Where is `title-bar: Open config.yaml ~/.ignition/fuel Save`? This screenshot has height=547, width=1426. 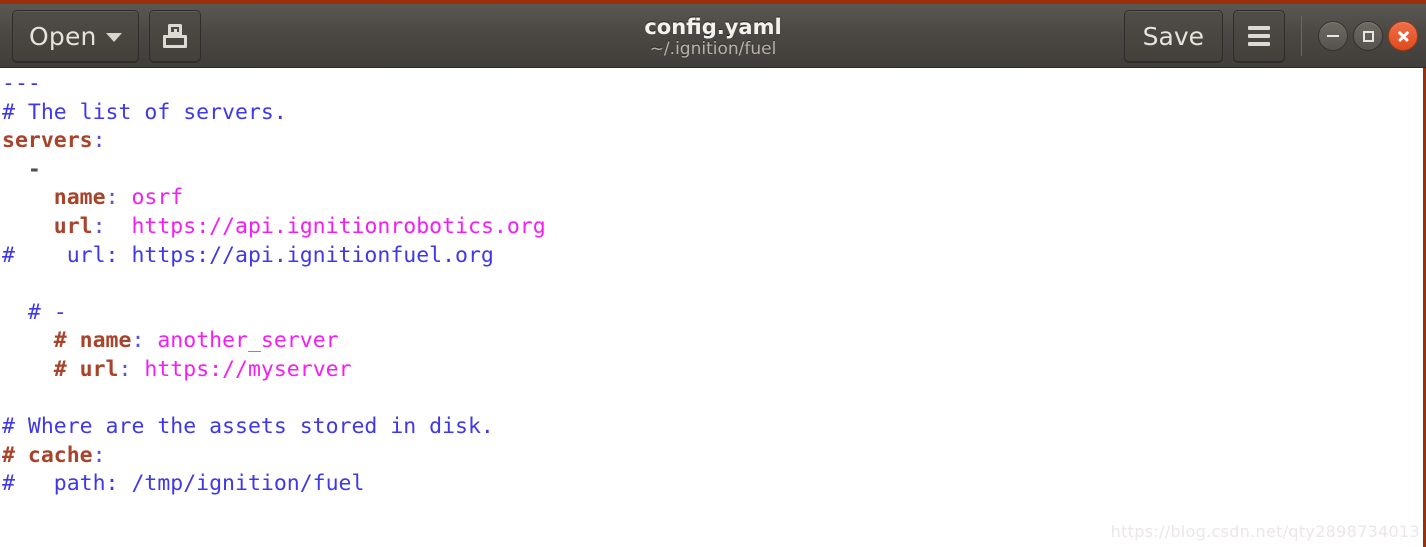
title-bar: Open config.yaml ~/.ignition/fuel Save is located at coordinates (713, 34).